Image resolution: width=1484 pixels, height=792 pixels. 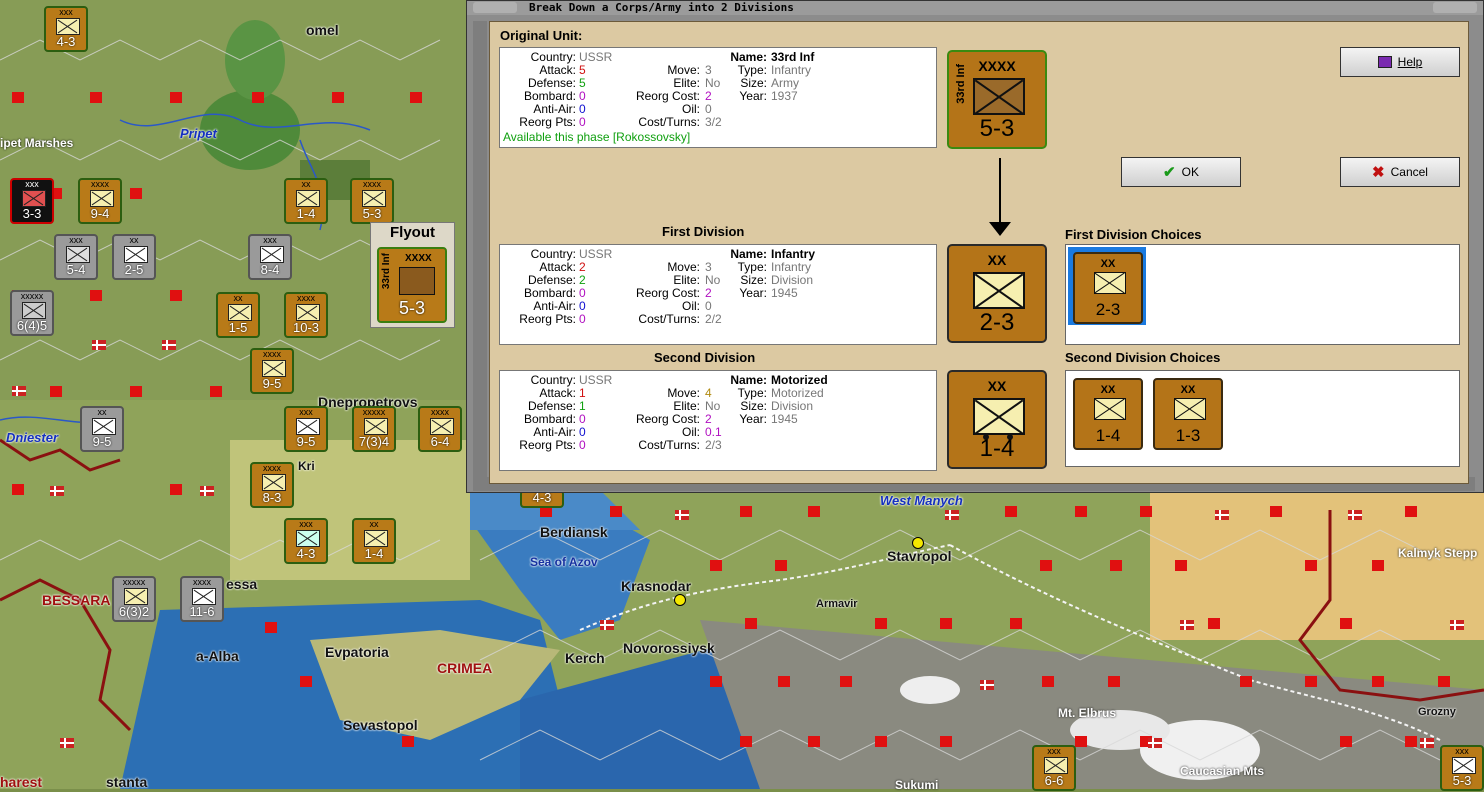 I want to click on cost-turns-value: 2/3, so click(x=713, y=445).